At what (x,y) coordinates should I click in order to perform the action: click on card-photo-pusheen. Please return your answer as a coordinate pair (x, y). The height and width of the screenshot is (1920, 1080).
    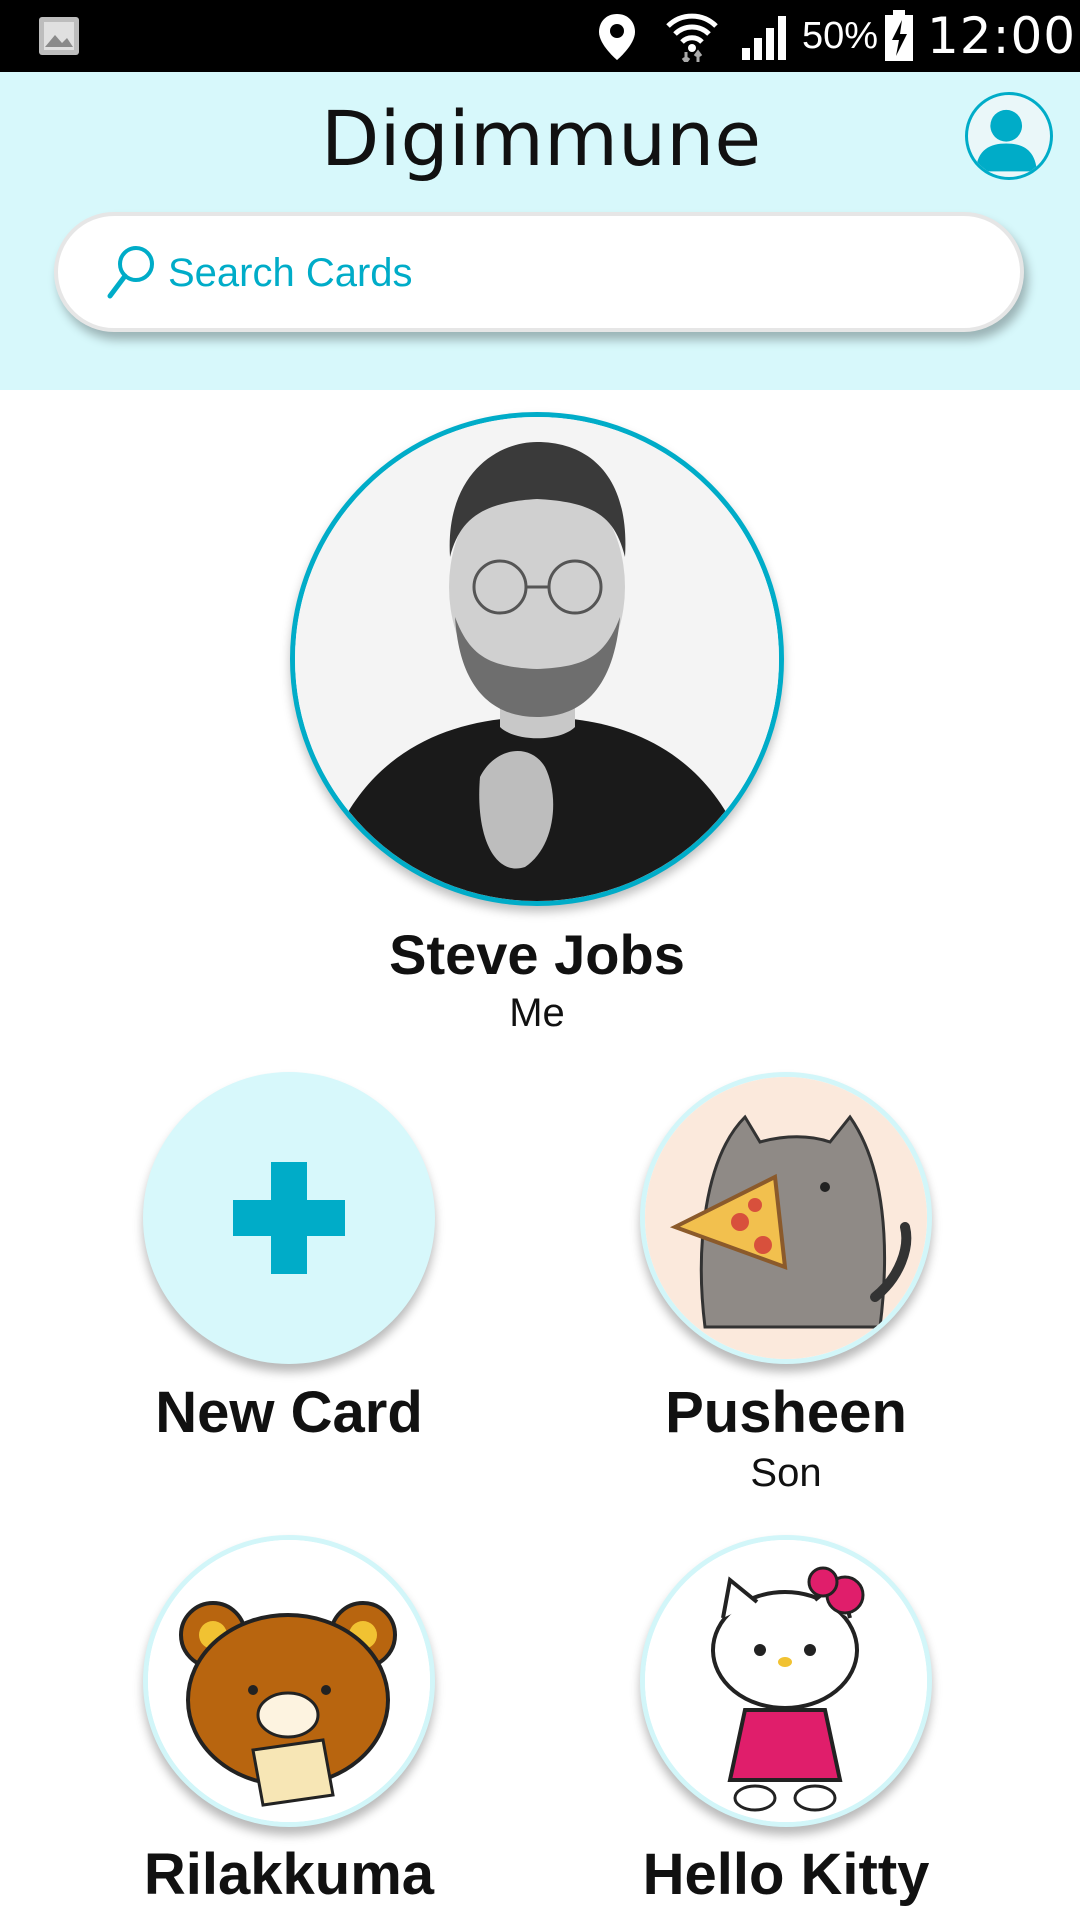
    Looking at the image, I should click on (786, 1218).